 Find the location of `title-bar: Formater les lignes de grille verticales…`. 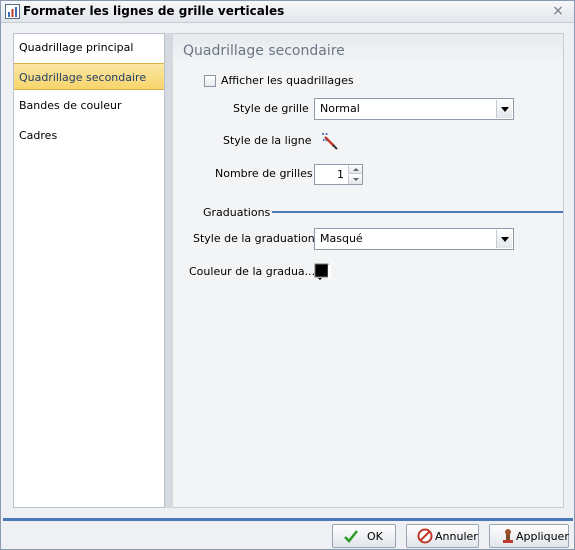

title-bar: Formater les lignes de grille verticales… is located at coordinates (287, 12).